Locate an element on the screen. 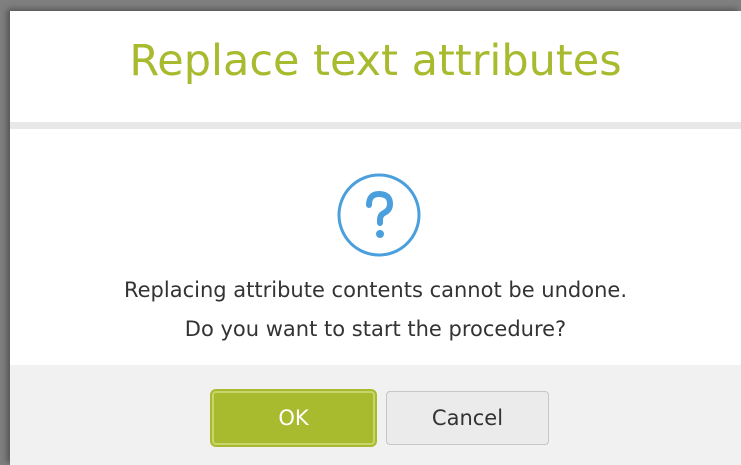 The width and height of the screenshot is (741, 465). header-separator is located at coordinates (375, 125).